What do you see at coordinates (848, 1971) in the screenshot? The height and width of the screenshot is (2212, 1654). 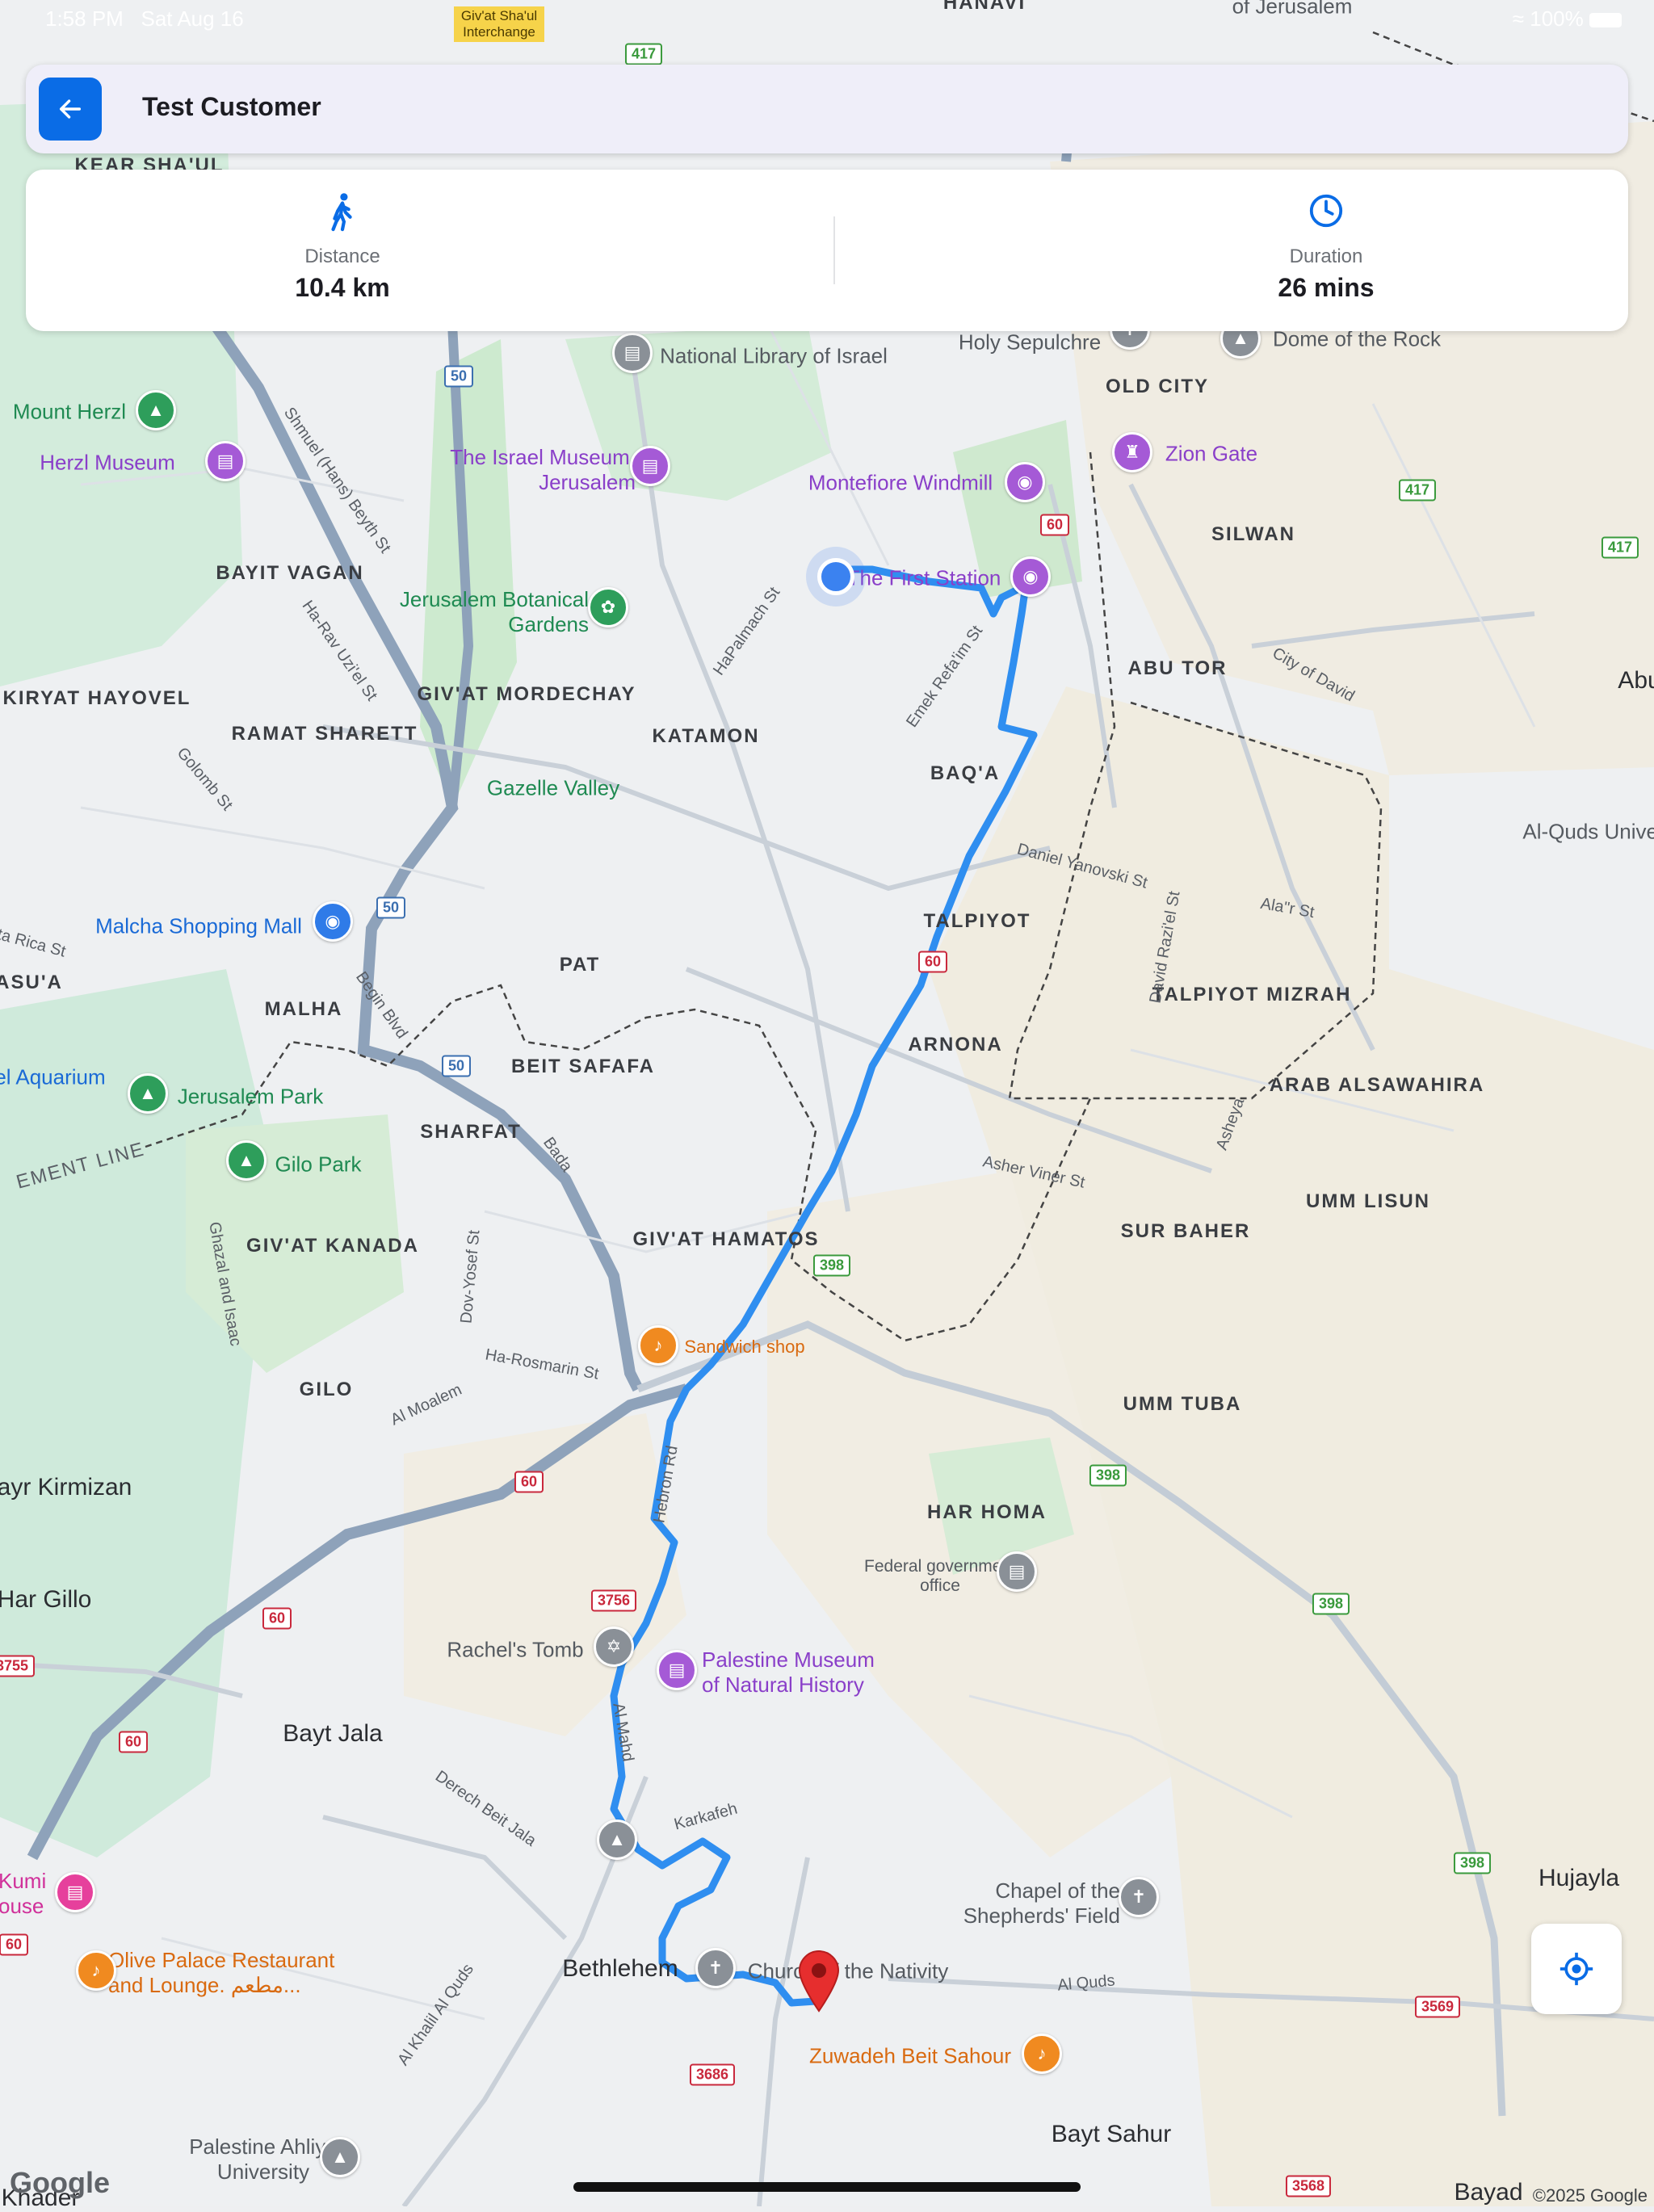 I see `poi-label: Church of the Nativity` at bounding box center [848, 1971].